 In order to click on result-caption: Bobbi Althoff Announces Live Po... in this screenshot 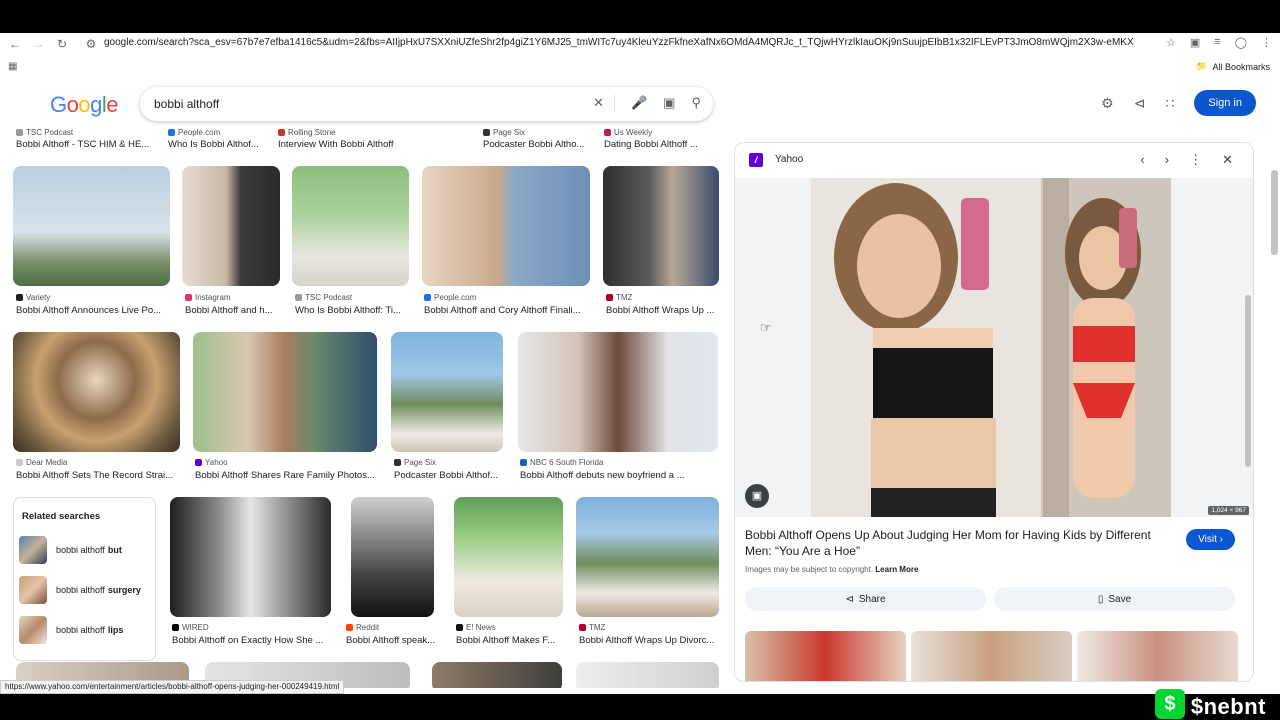, I will do `click(91, 310)`.